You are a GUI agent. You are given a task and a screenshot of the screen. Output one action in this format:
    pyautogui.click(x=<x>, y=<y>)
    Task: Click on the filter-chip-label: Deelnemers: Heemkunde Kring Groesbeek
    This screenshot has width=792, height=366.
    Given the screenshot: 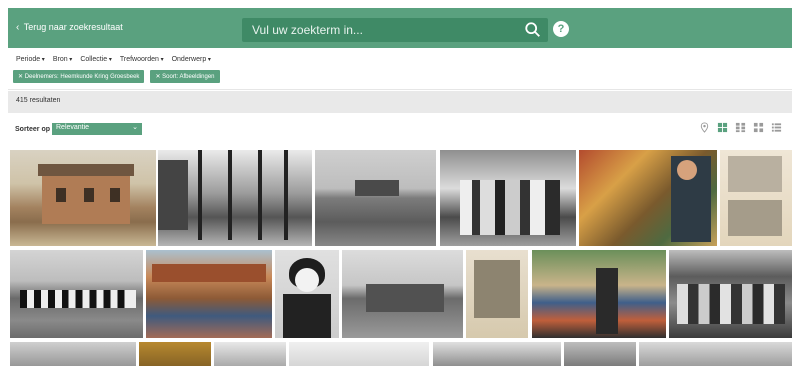 What is the action you would take?
    pyautogui.click(x=82, y=77)
    